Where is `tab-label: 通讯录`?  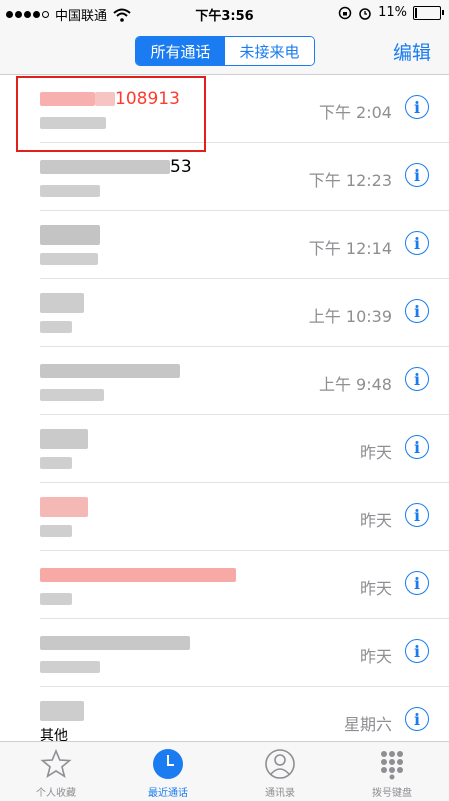 tab-label: 通讯录 is located at coordinates (280, 793).